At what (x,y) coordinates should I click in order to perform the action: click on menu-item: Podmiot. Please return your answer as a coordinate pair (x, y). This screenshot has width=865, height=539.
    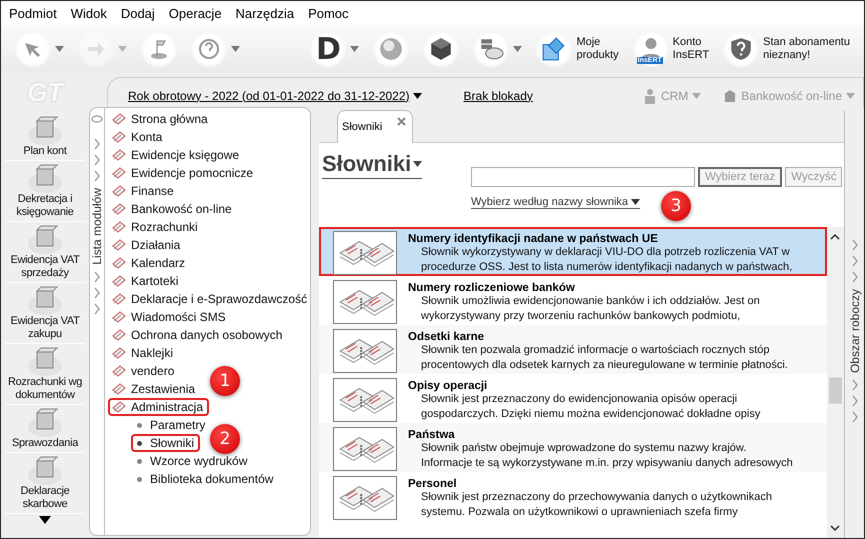
    Looking at the image, I should click on (33, 13).